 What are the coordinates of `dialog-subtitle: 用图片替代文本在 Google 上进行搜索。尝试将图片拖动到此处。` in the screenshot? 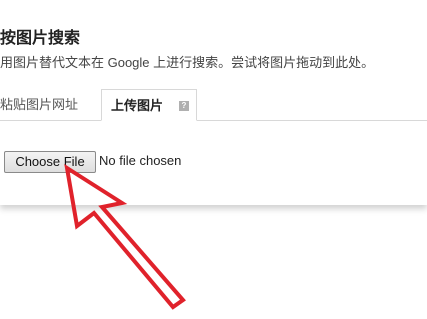 It's located at (187, 62).